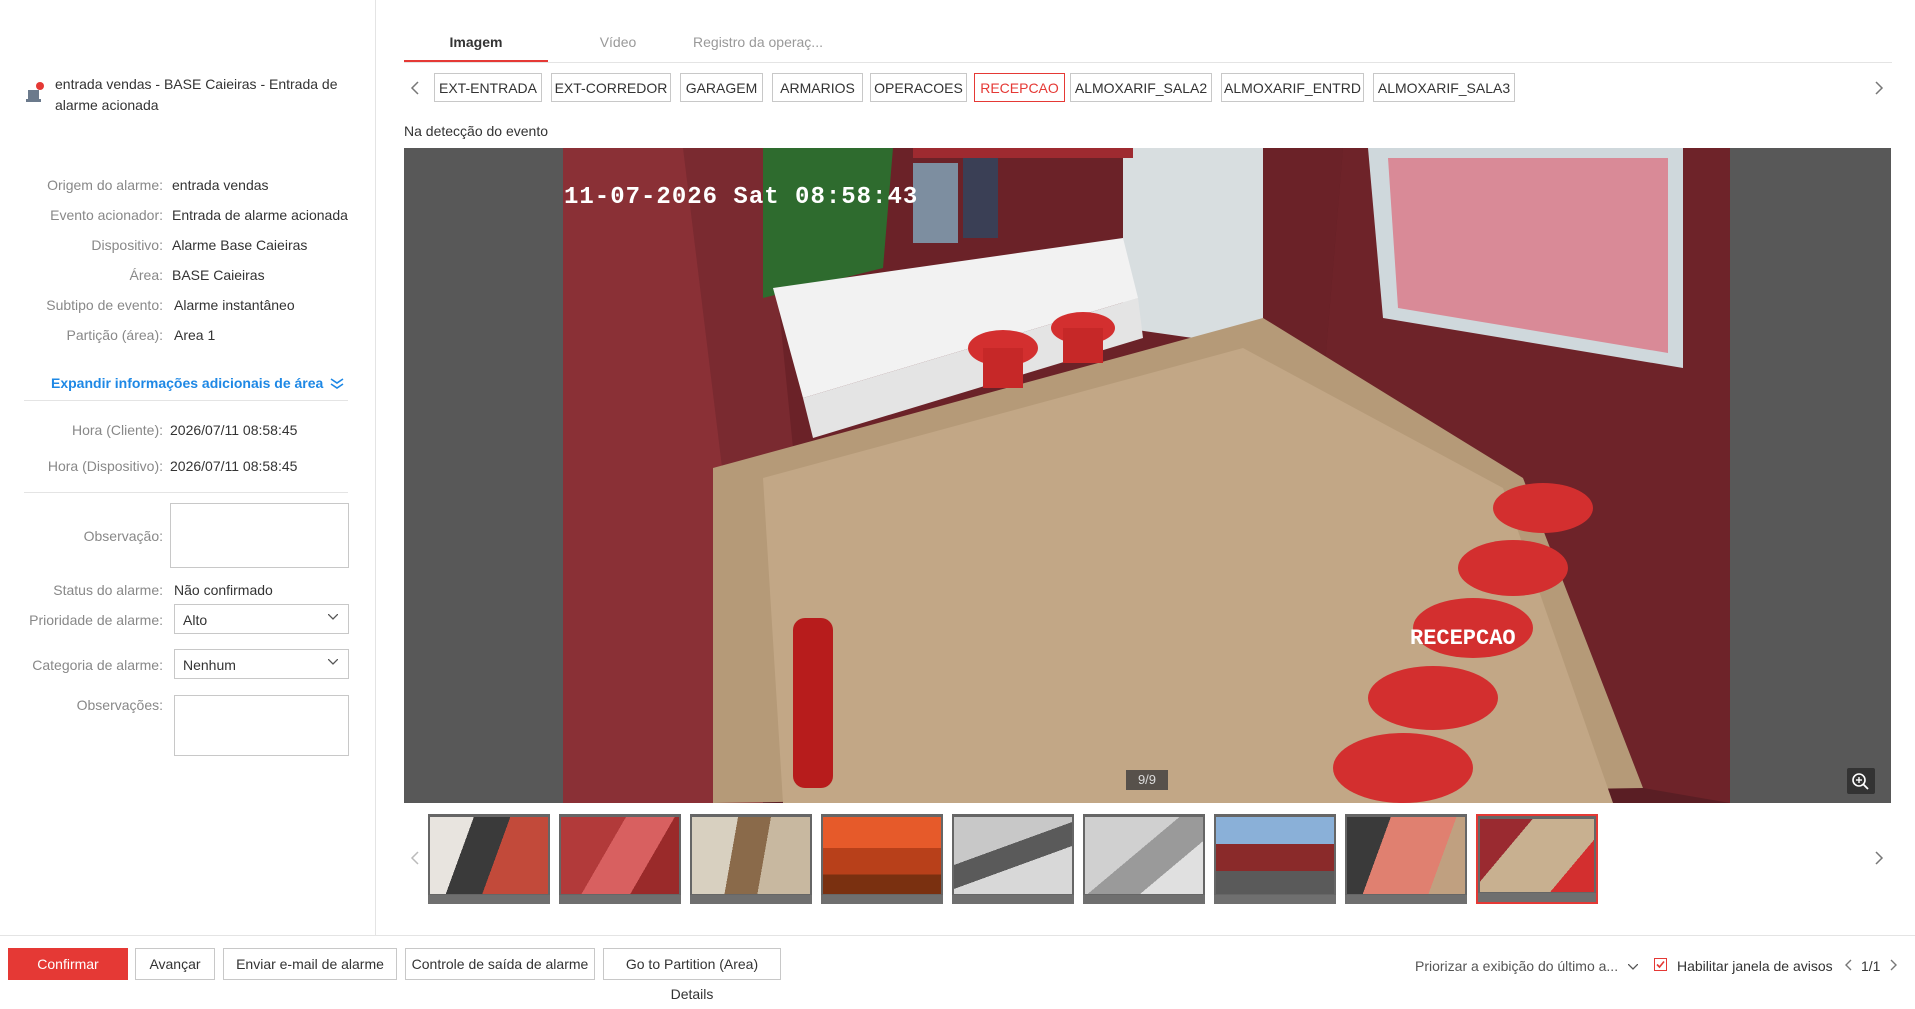 The height and width of the screenshot is (1009, 1915). I want to click on trigger-event-label: Evento acionador:, so click(106, 215).